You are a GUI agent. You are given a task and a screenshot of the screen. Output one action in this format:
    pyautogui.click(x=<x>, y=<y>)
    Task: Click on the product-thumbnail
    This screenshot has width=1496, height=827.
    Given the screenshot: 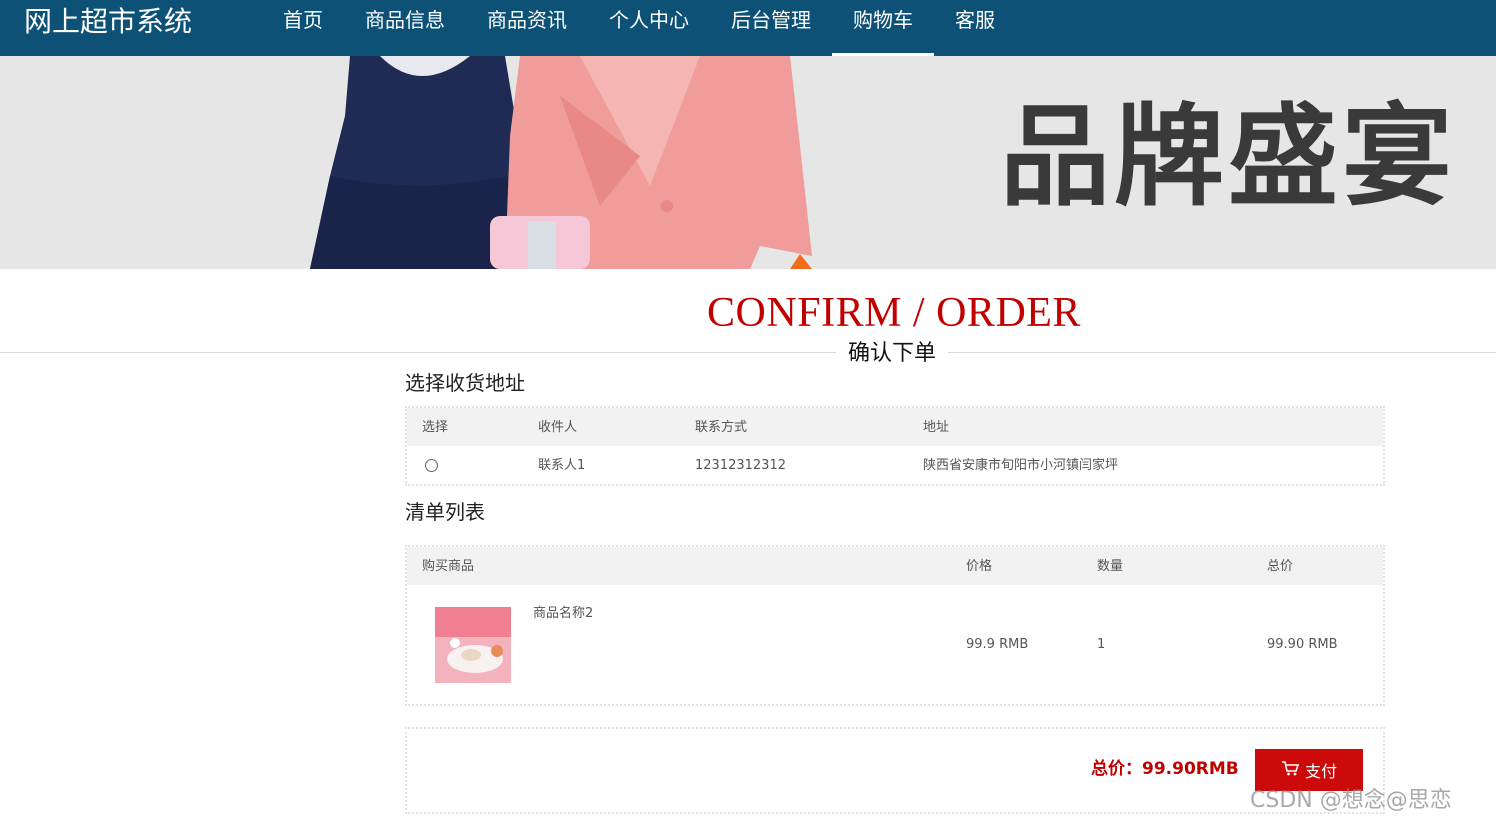 What is the action you would take?
    pyautogui.click(x=473, y=645)
    